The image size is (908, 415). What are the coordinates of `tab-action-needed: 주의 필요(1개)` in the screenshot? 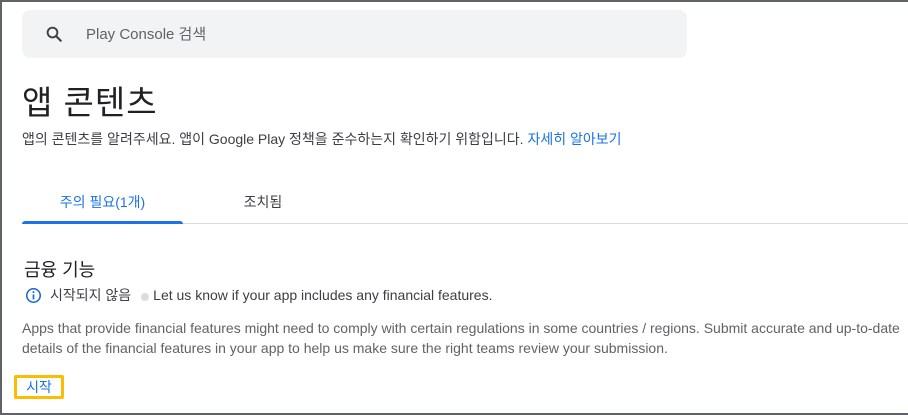 It's located at (102, 203).